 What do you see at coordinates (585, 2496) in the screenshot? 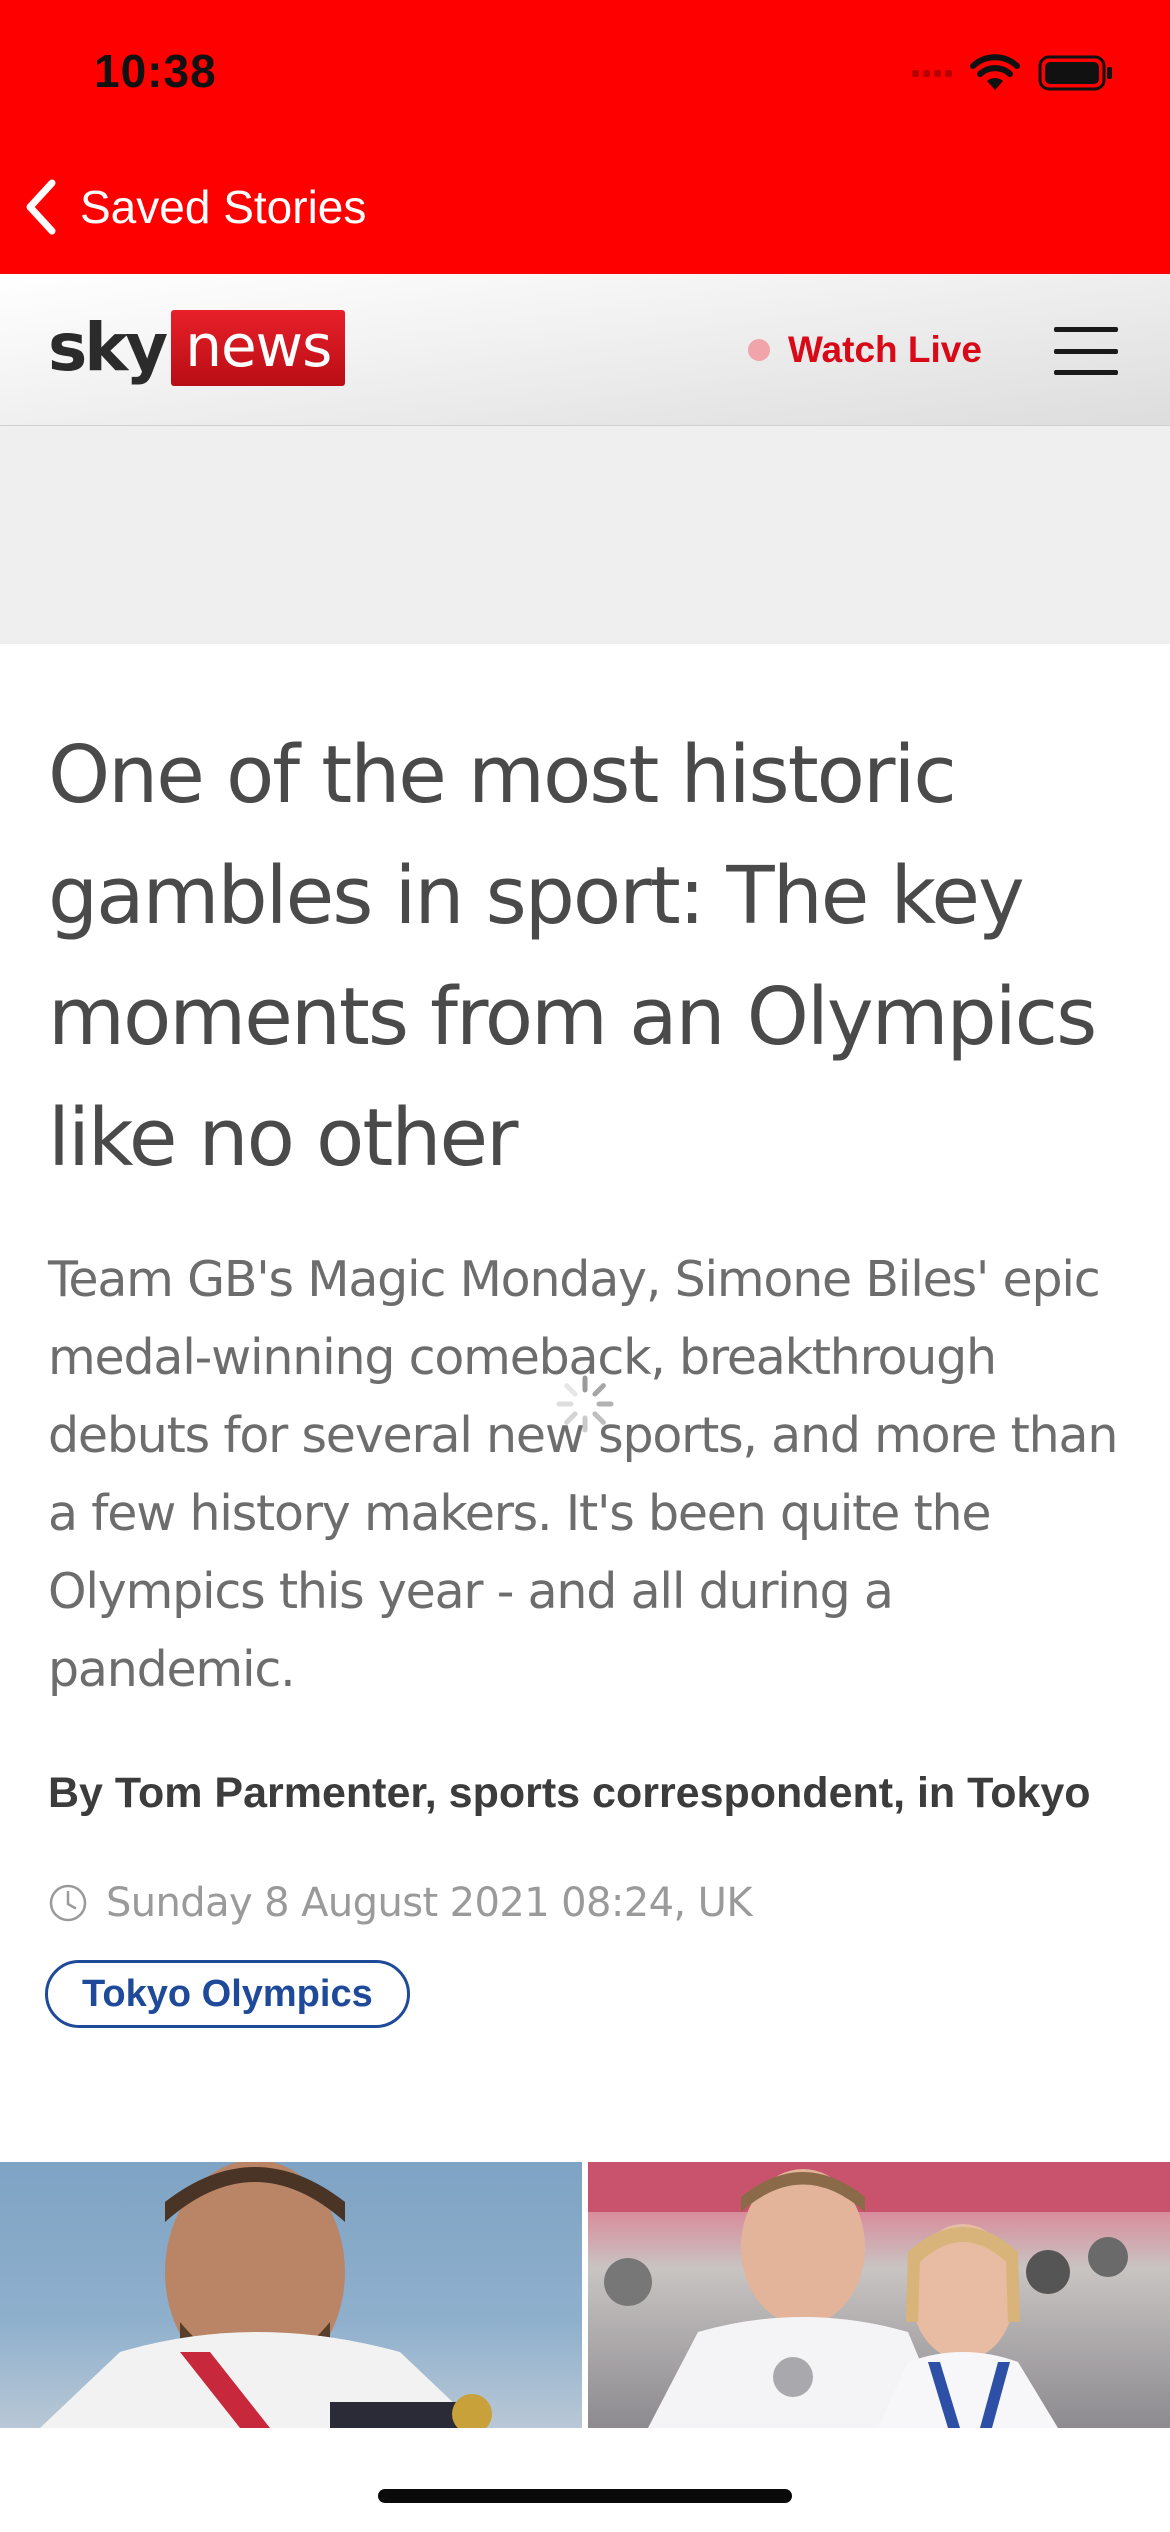
I see `home-indicator` at bounding box center [585, 2496].